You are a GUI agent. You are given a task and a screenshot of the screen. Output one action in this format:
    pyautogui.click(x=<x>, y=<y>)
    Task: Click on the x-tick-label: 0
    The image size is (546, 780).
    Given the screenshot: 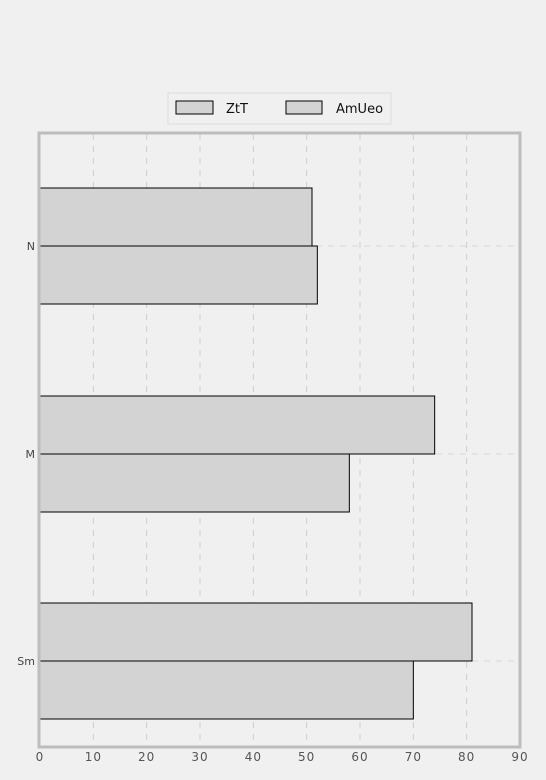 What is the action you would take?
    pyautogui.click(x=40, y=757)
    